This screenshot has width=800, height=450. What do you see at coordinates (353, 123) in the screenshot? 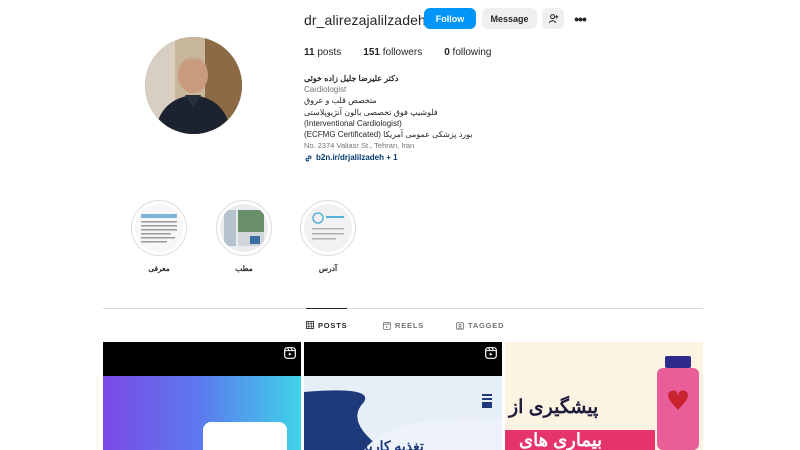
I see `bio-line: (Interventional Cardiologist)` at bounding box center [353, 123].